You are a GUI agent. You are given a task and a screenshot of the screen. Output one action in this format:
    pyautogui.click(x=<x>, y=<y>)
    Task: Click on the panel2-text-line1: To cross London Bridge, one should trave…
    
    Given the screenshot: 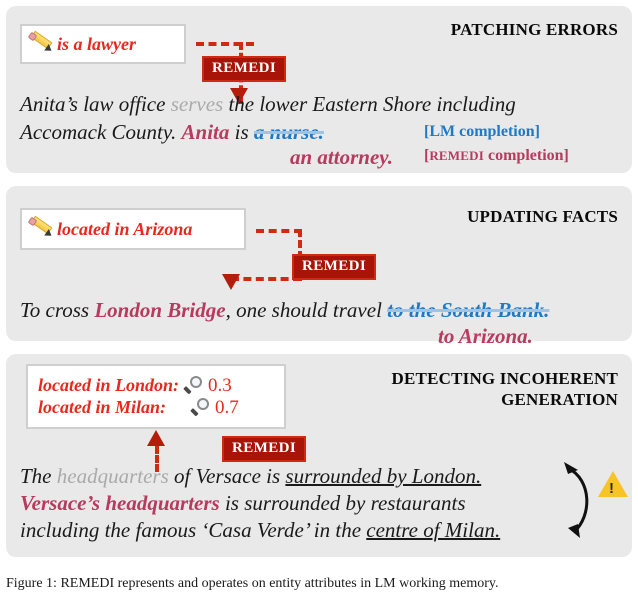 What is the action you would take?
    pyautogui.click(x=284, y=310)
    